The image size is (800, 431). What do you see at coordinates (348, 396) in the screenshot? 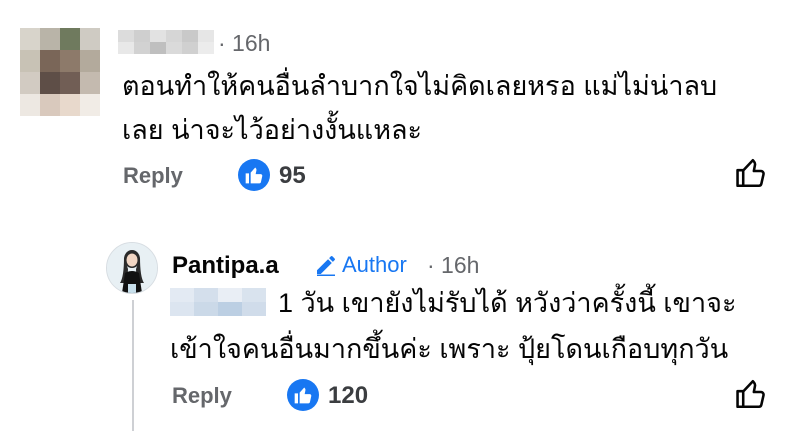
I see `like-count: 120` at bounding box center [348, 396].